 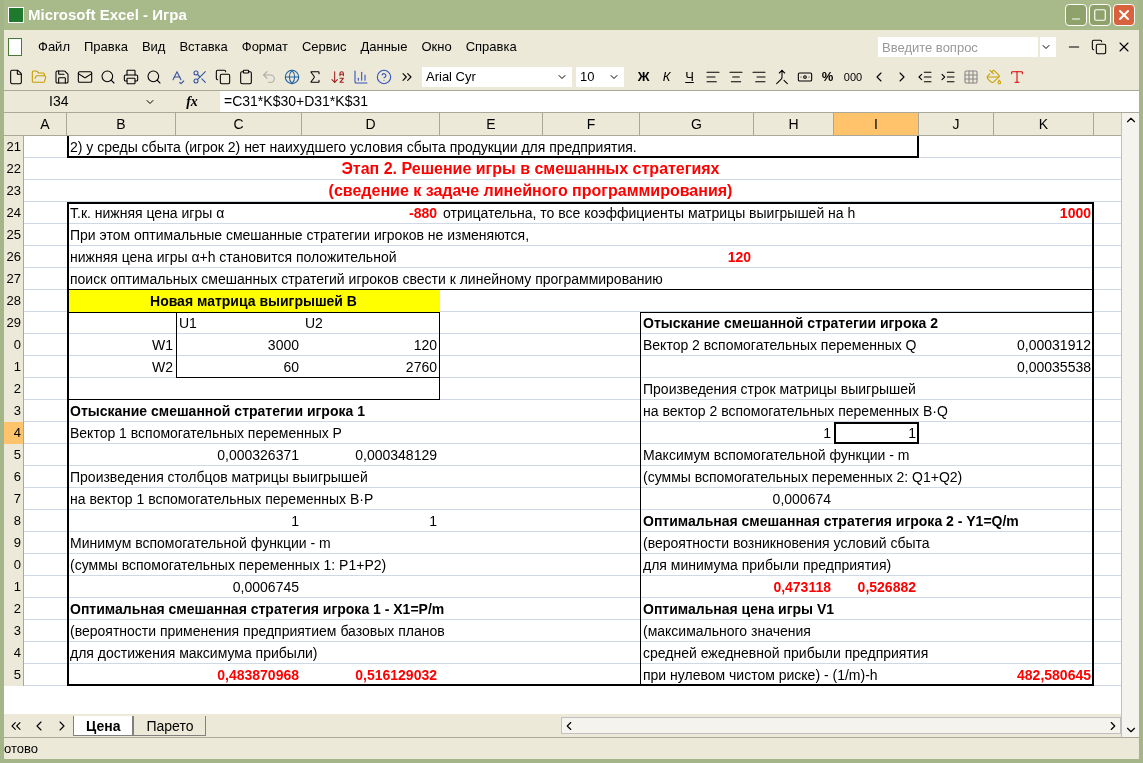 What do you see at coordinates (239, 124) in the screenshot?
I see `column-header: C` at bounding box center [239, 124].